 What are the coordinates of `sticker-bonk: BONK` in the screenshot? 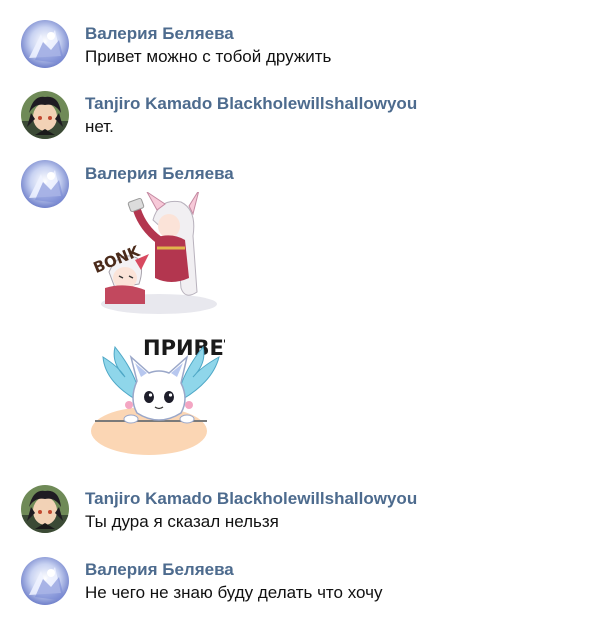 It's located at (155, 253).